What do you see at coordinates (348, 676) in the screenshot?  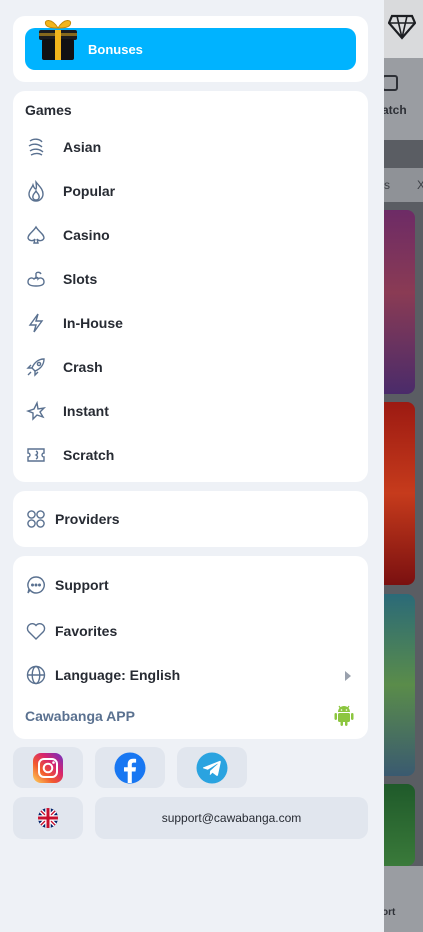 I see `chevron-right-icon` at bounding box center [348, 676].